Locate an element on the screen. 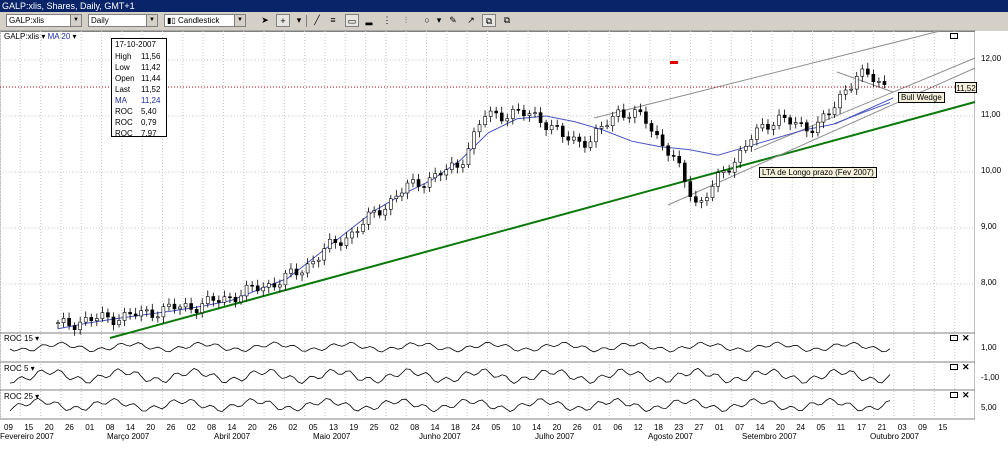  main-panel-label: GALP:xlis ▾ MA 20 ▾ is located at coordinates (40, 36).